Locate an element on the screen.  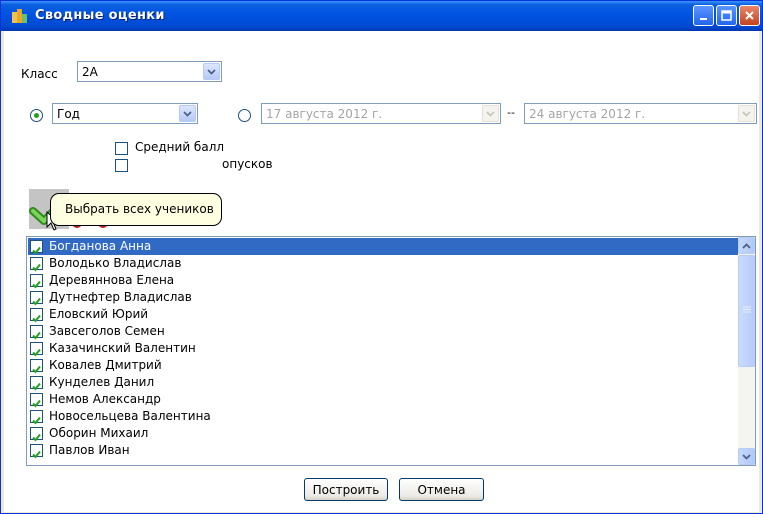
student-name: Богданова Анна is located at coordinates (100, 246).